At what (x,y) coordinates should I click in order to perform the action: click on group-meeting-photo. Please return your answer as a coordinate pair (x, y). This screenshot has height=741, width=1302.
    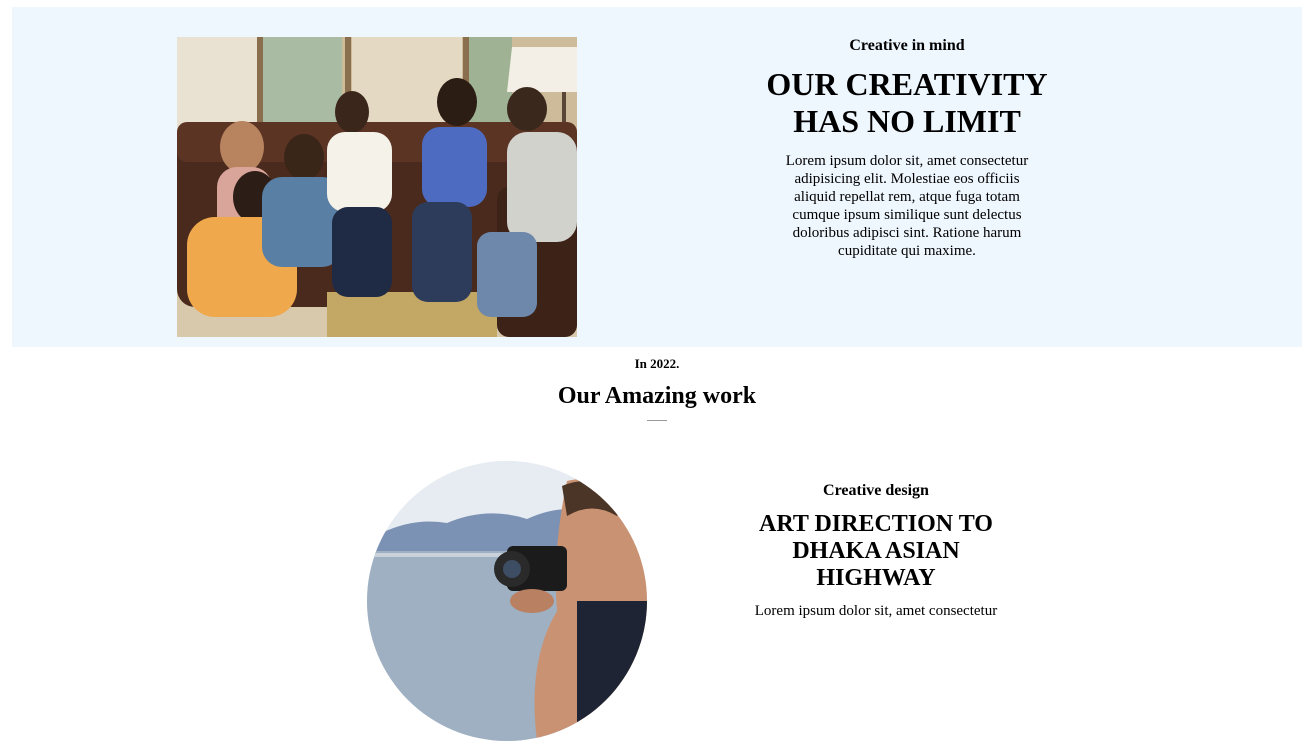
    Looking at the image, I should click on (377, 187).